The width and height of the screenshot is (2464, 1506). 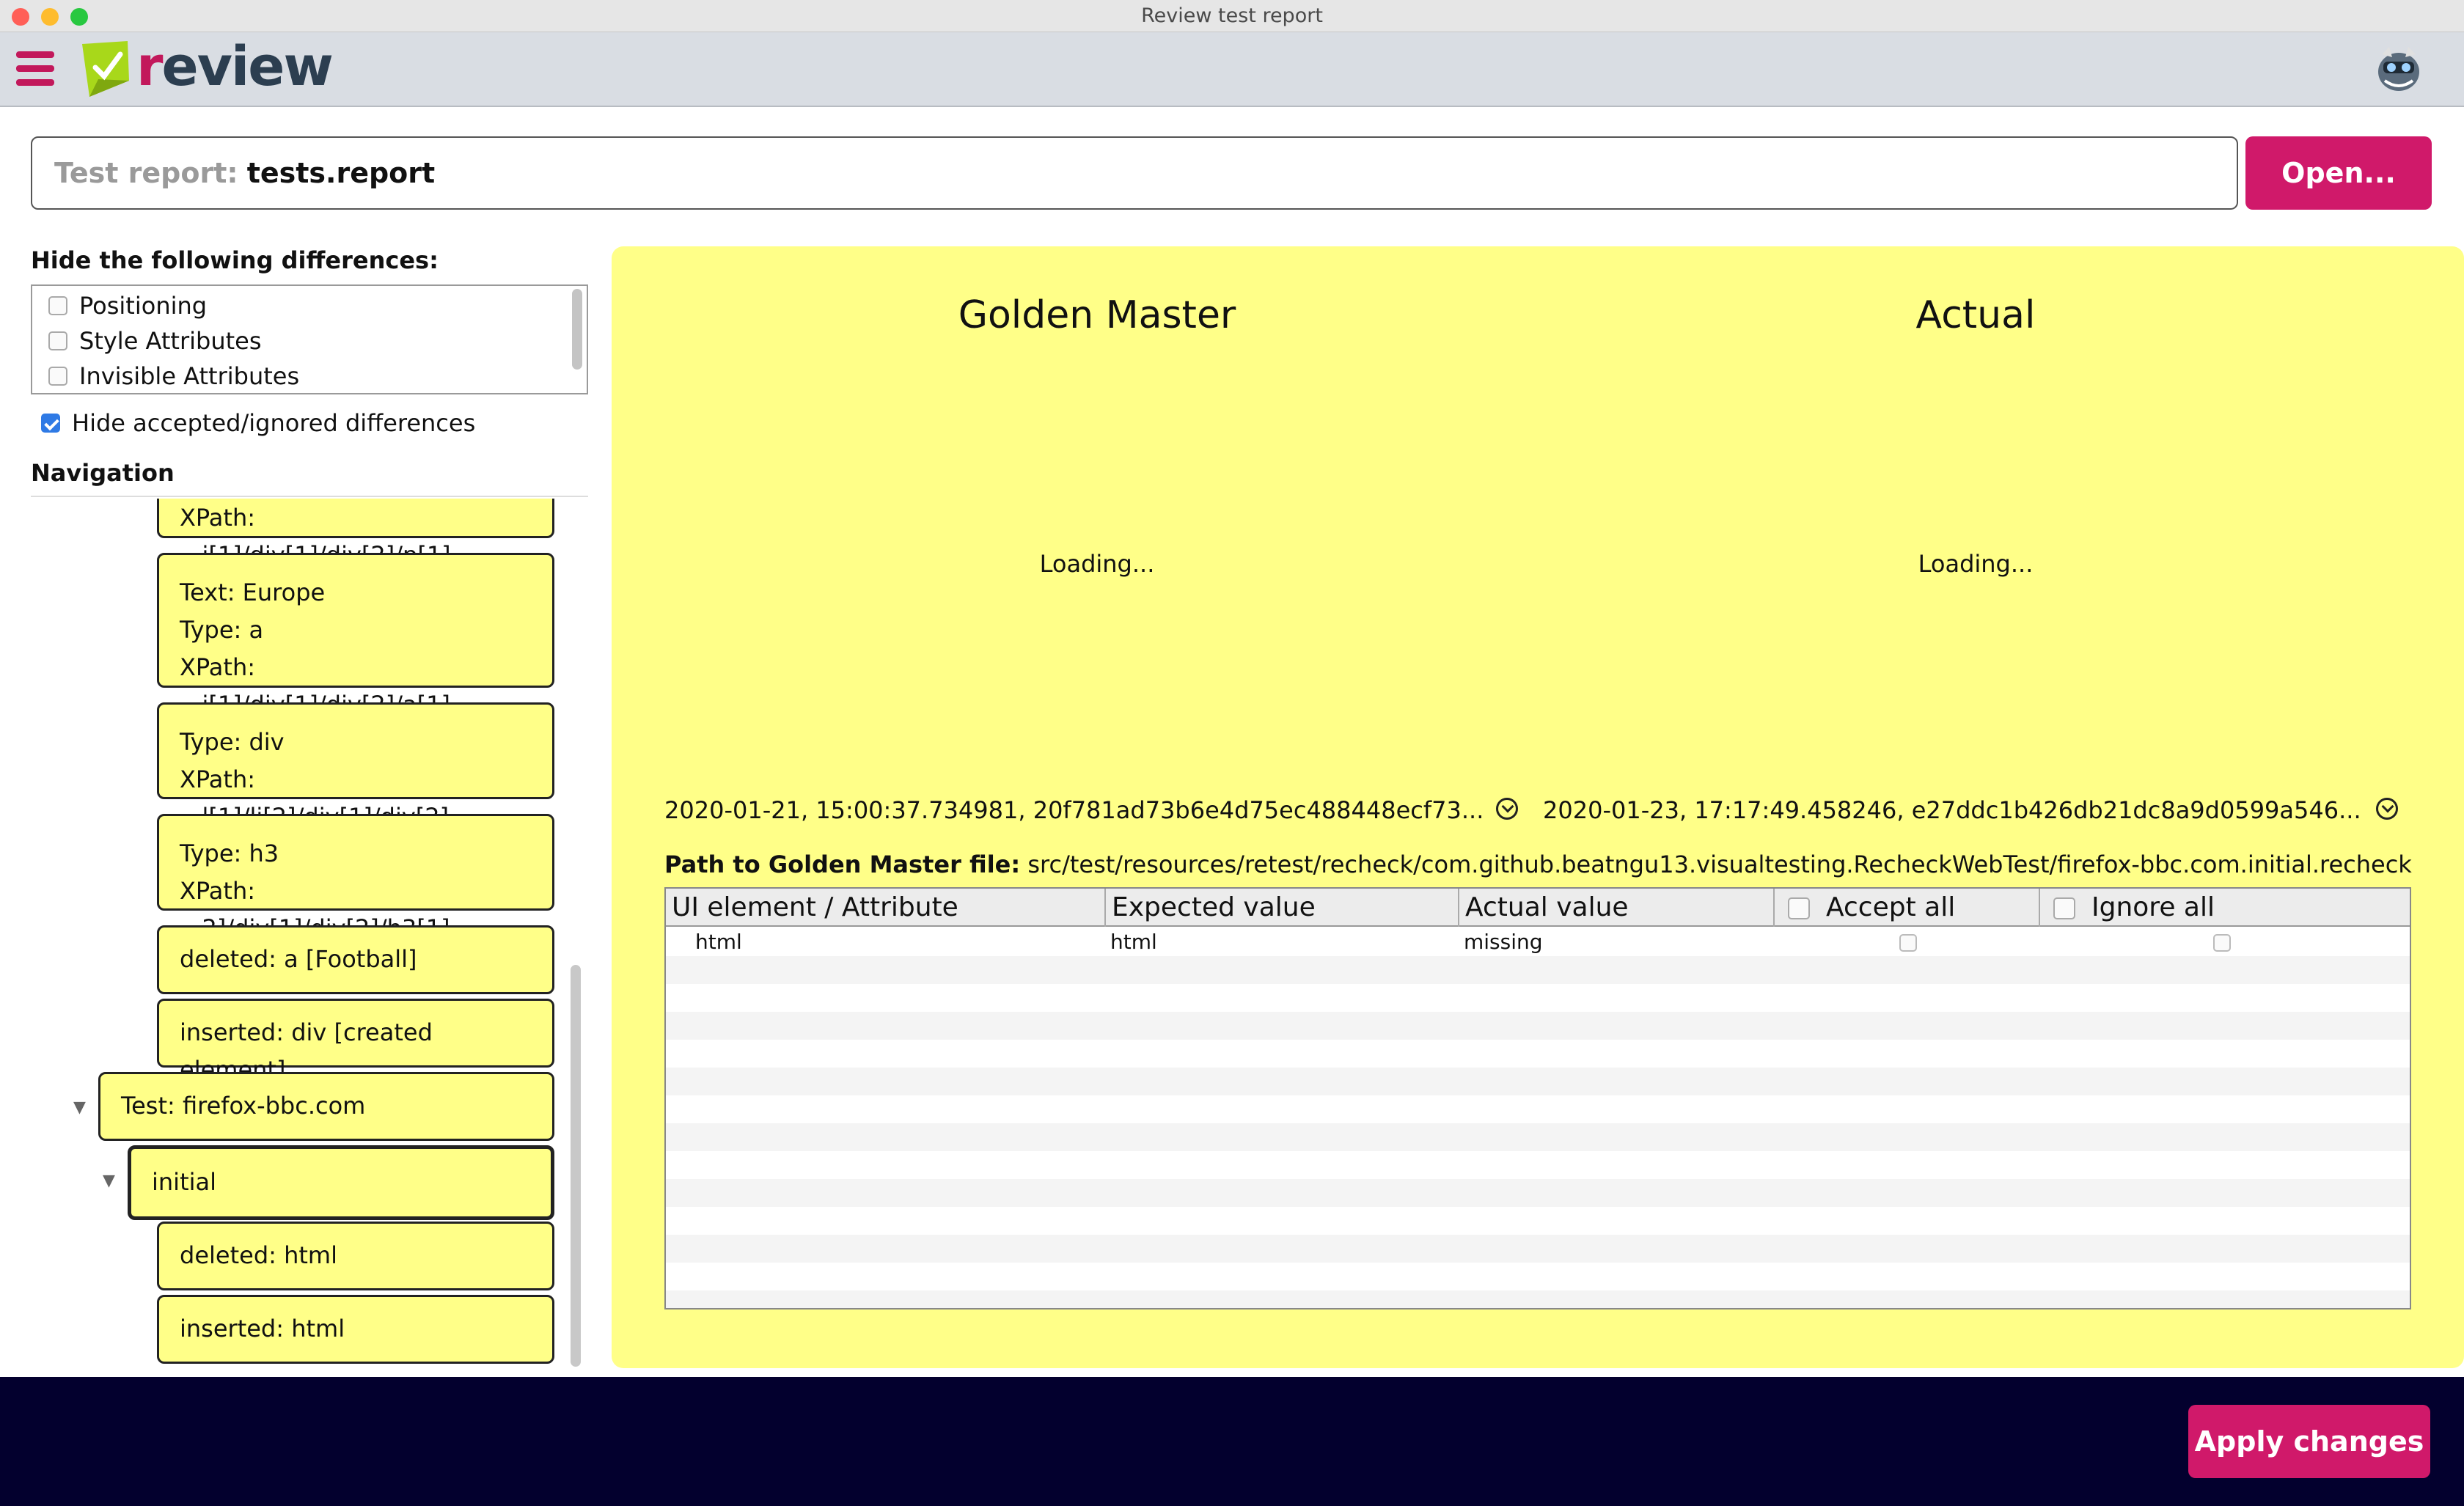 I want to click on hamburger-menu-icon, so click(x=36, y=69).